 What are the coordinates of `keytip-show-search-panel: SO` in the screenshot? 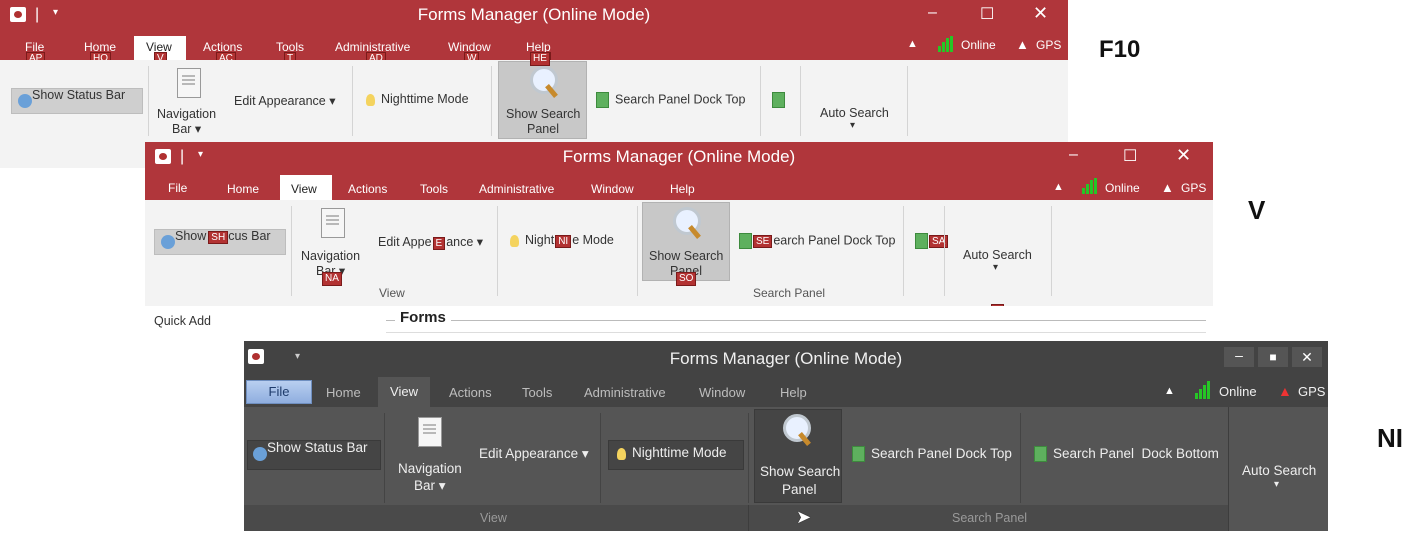 It's located at (686, 279).